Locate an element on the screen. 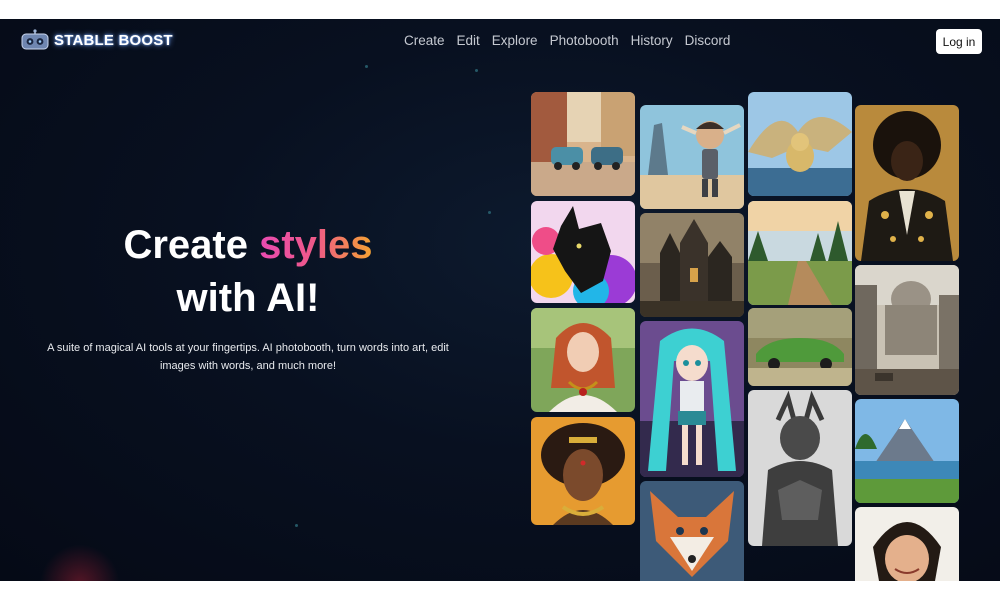 This screenshot has height=600, width=1000. nav-photobooth: Photobooth is located at coordinates (584, 40).